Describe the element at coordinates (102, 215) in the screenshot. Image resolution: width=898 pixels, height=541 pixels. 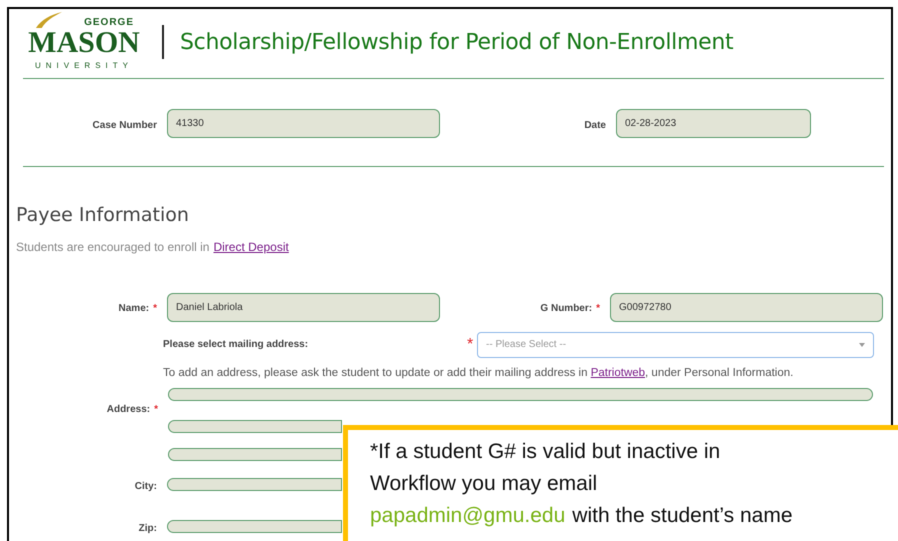
I see `section-heading: Payee Information` at that location.